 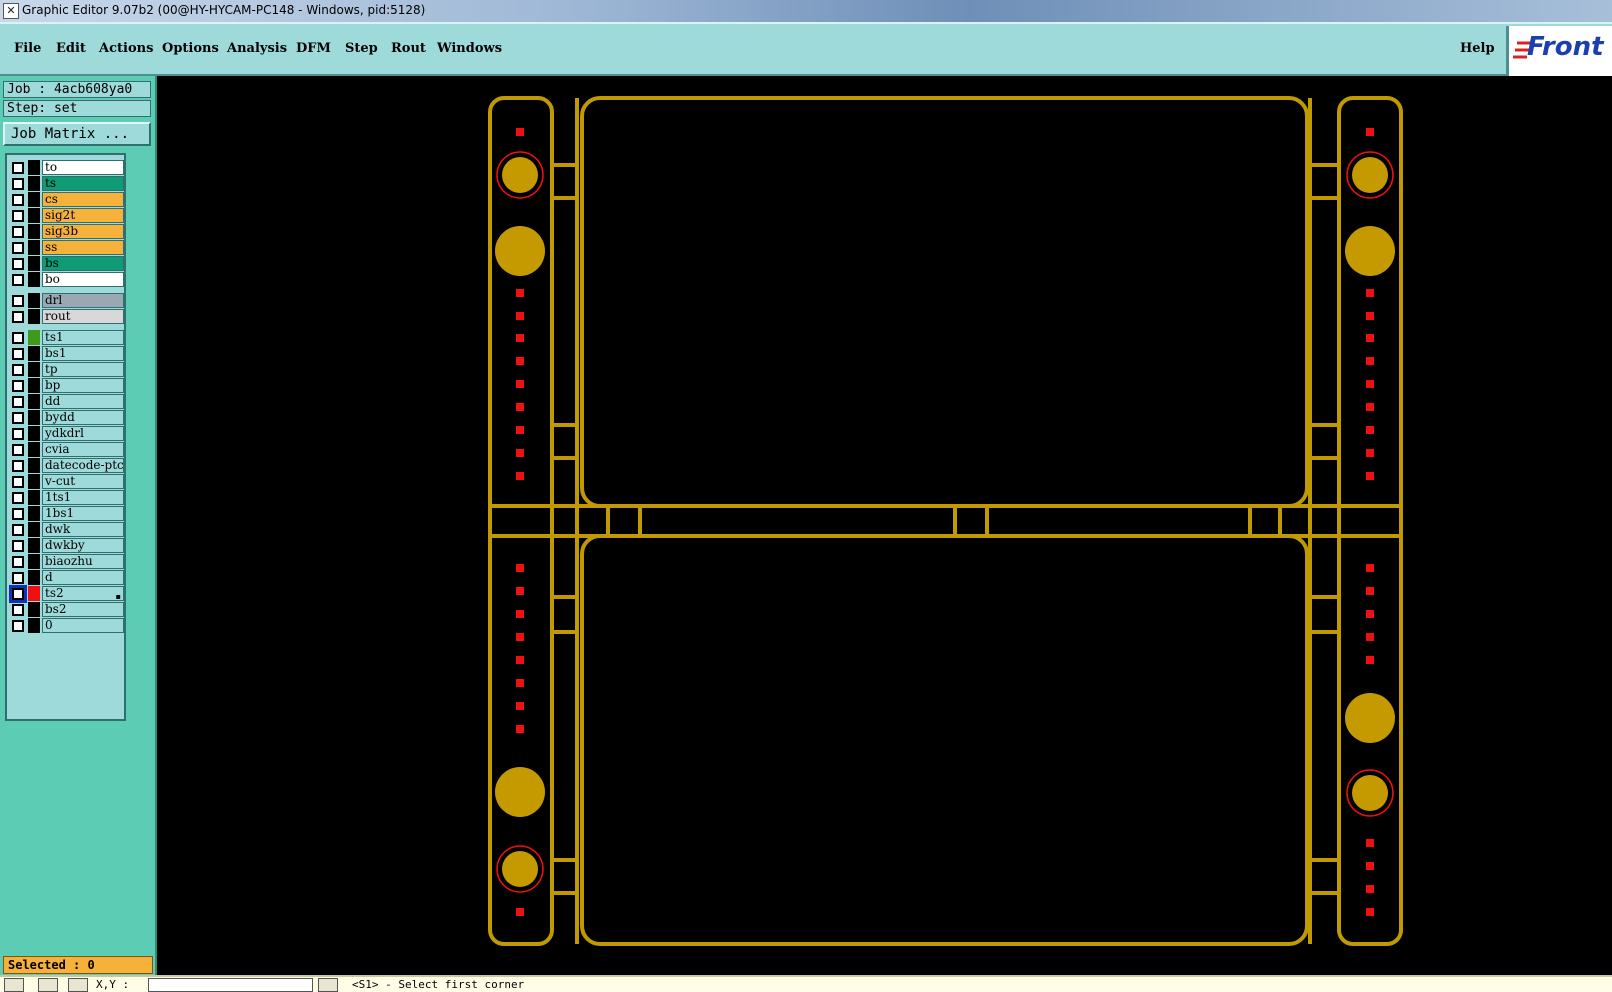 I want to click on menu-rout: Rout, so click(x=408, y=48).